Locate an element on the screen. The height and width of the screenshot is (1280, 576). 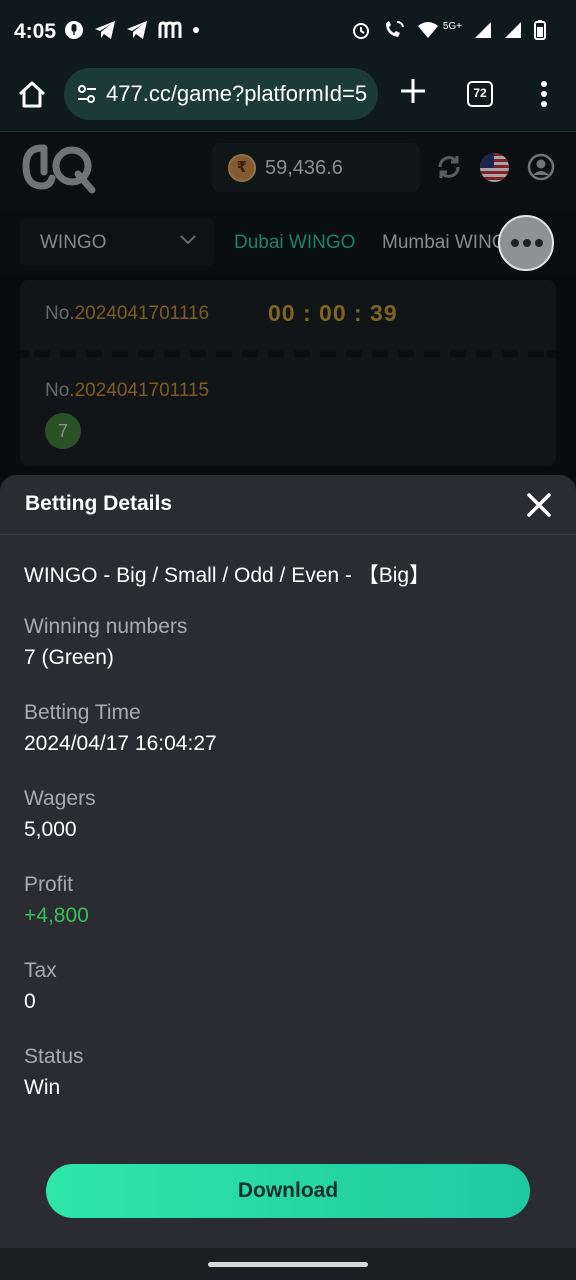
profit-label: Profit is located at coordinates (49, 884).